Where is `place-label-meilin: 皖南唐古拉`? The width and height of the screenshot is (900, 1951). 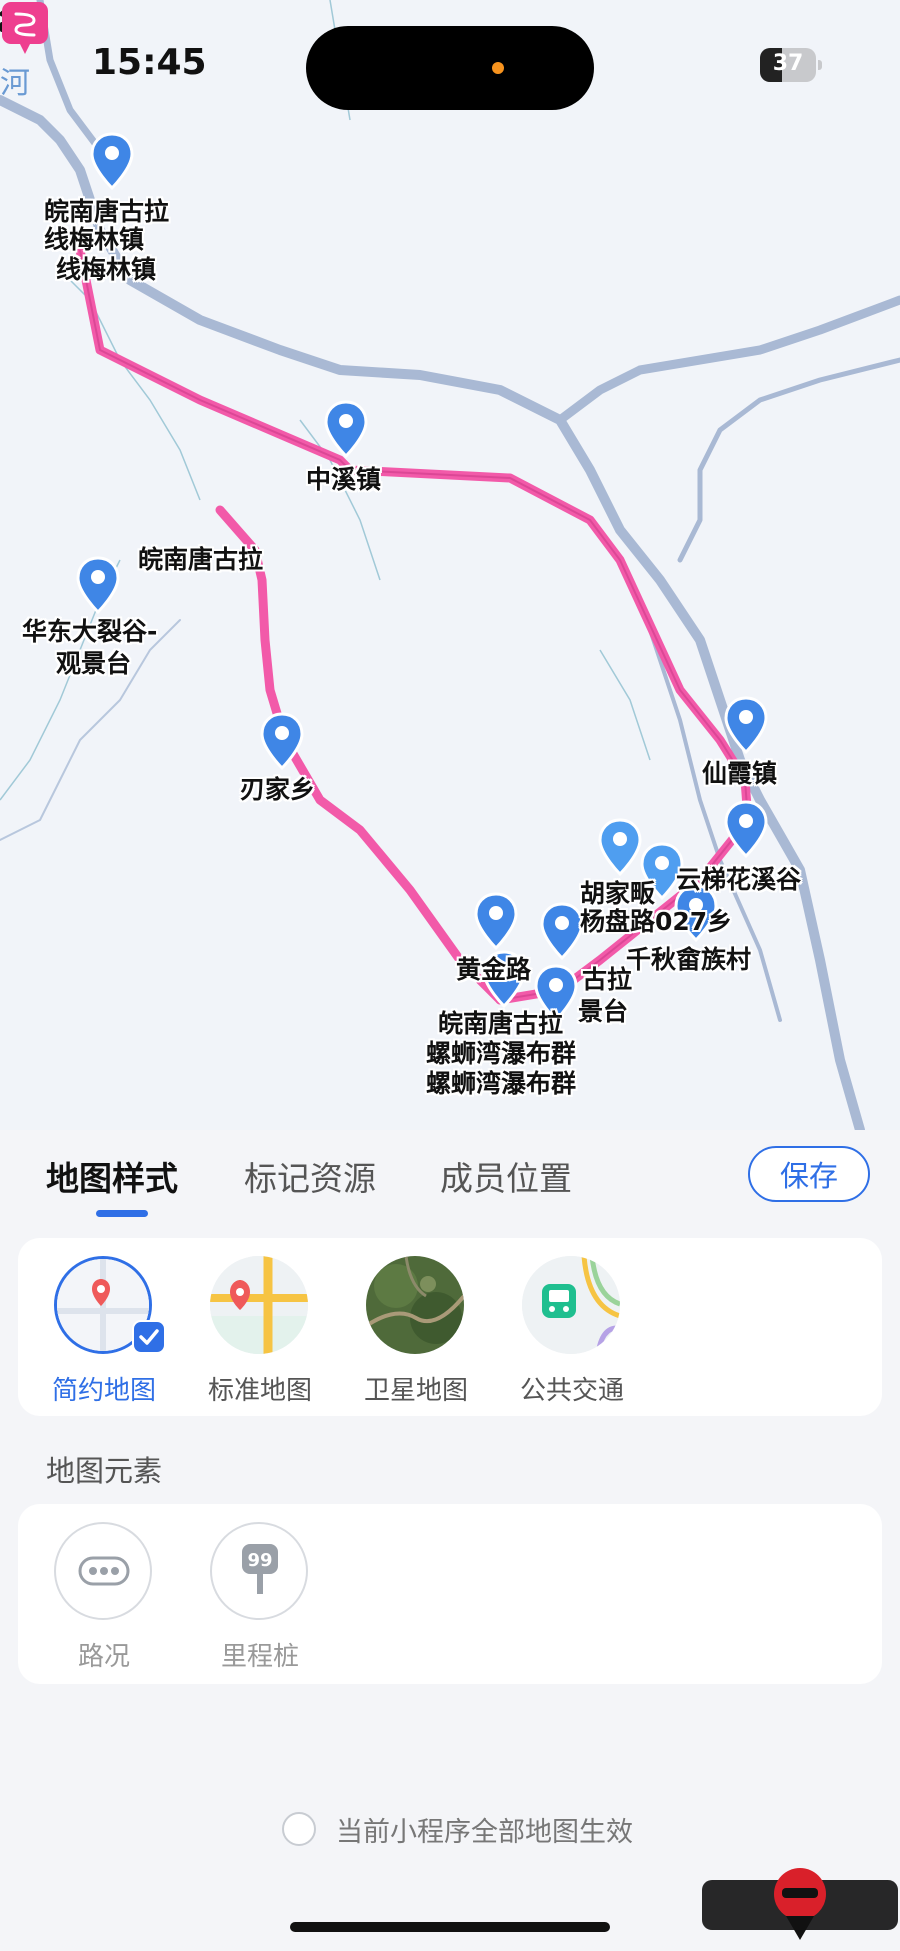
place-label-meilin: 皖南唐古拉 is located at coordinates (107, 211).